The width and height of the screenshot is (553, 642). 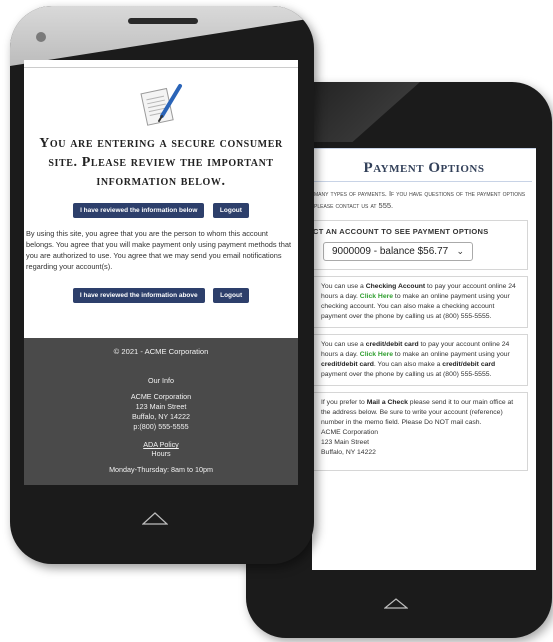 I want to click on card-text: to make an online payment using your, so click(x=451, y=354).